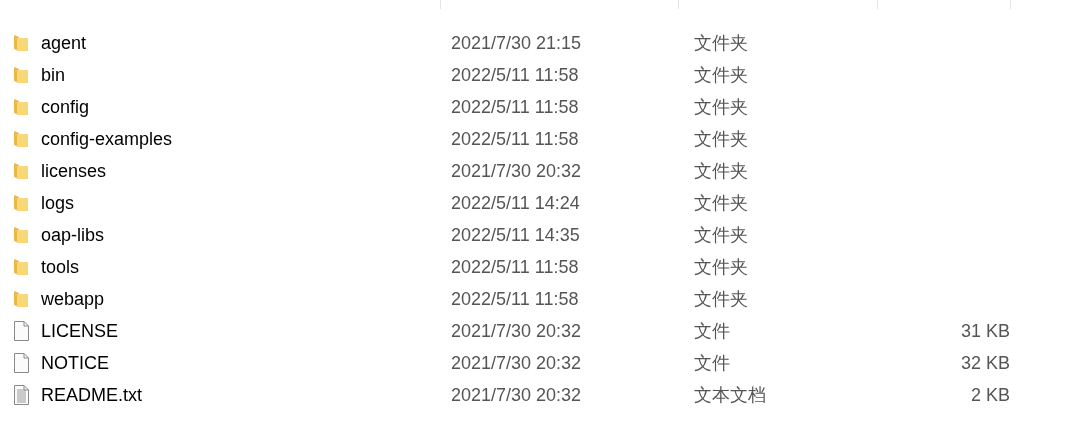  What do you see at coordinates (516, 42) in the screenshot?
I see `modified-date: 2021/7/30 21:15` at bounding box center [516, 42].